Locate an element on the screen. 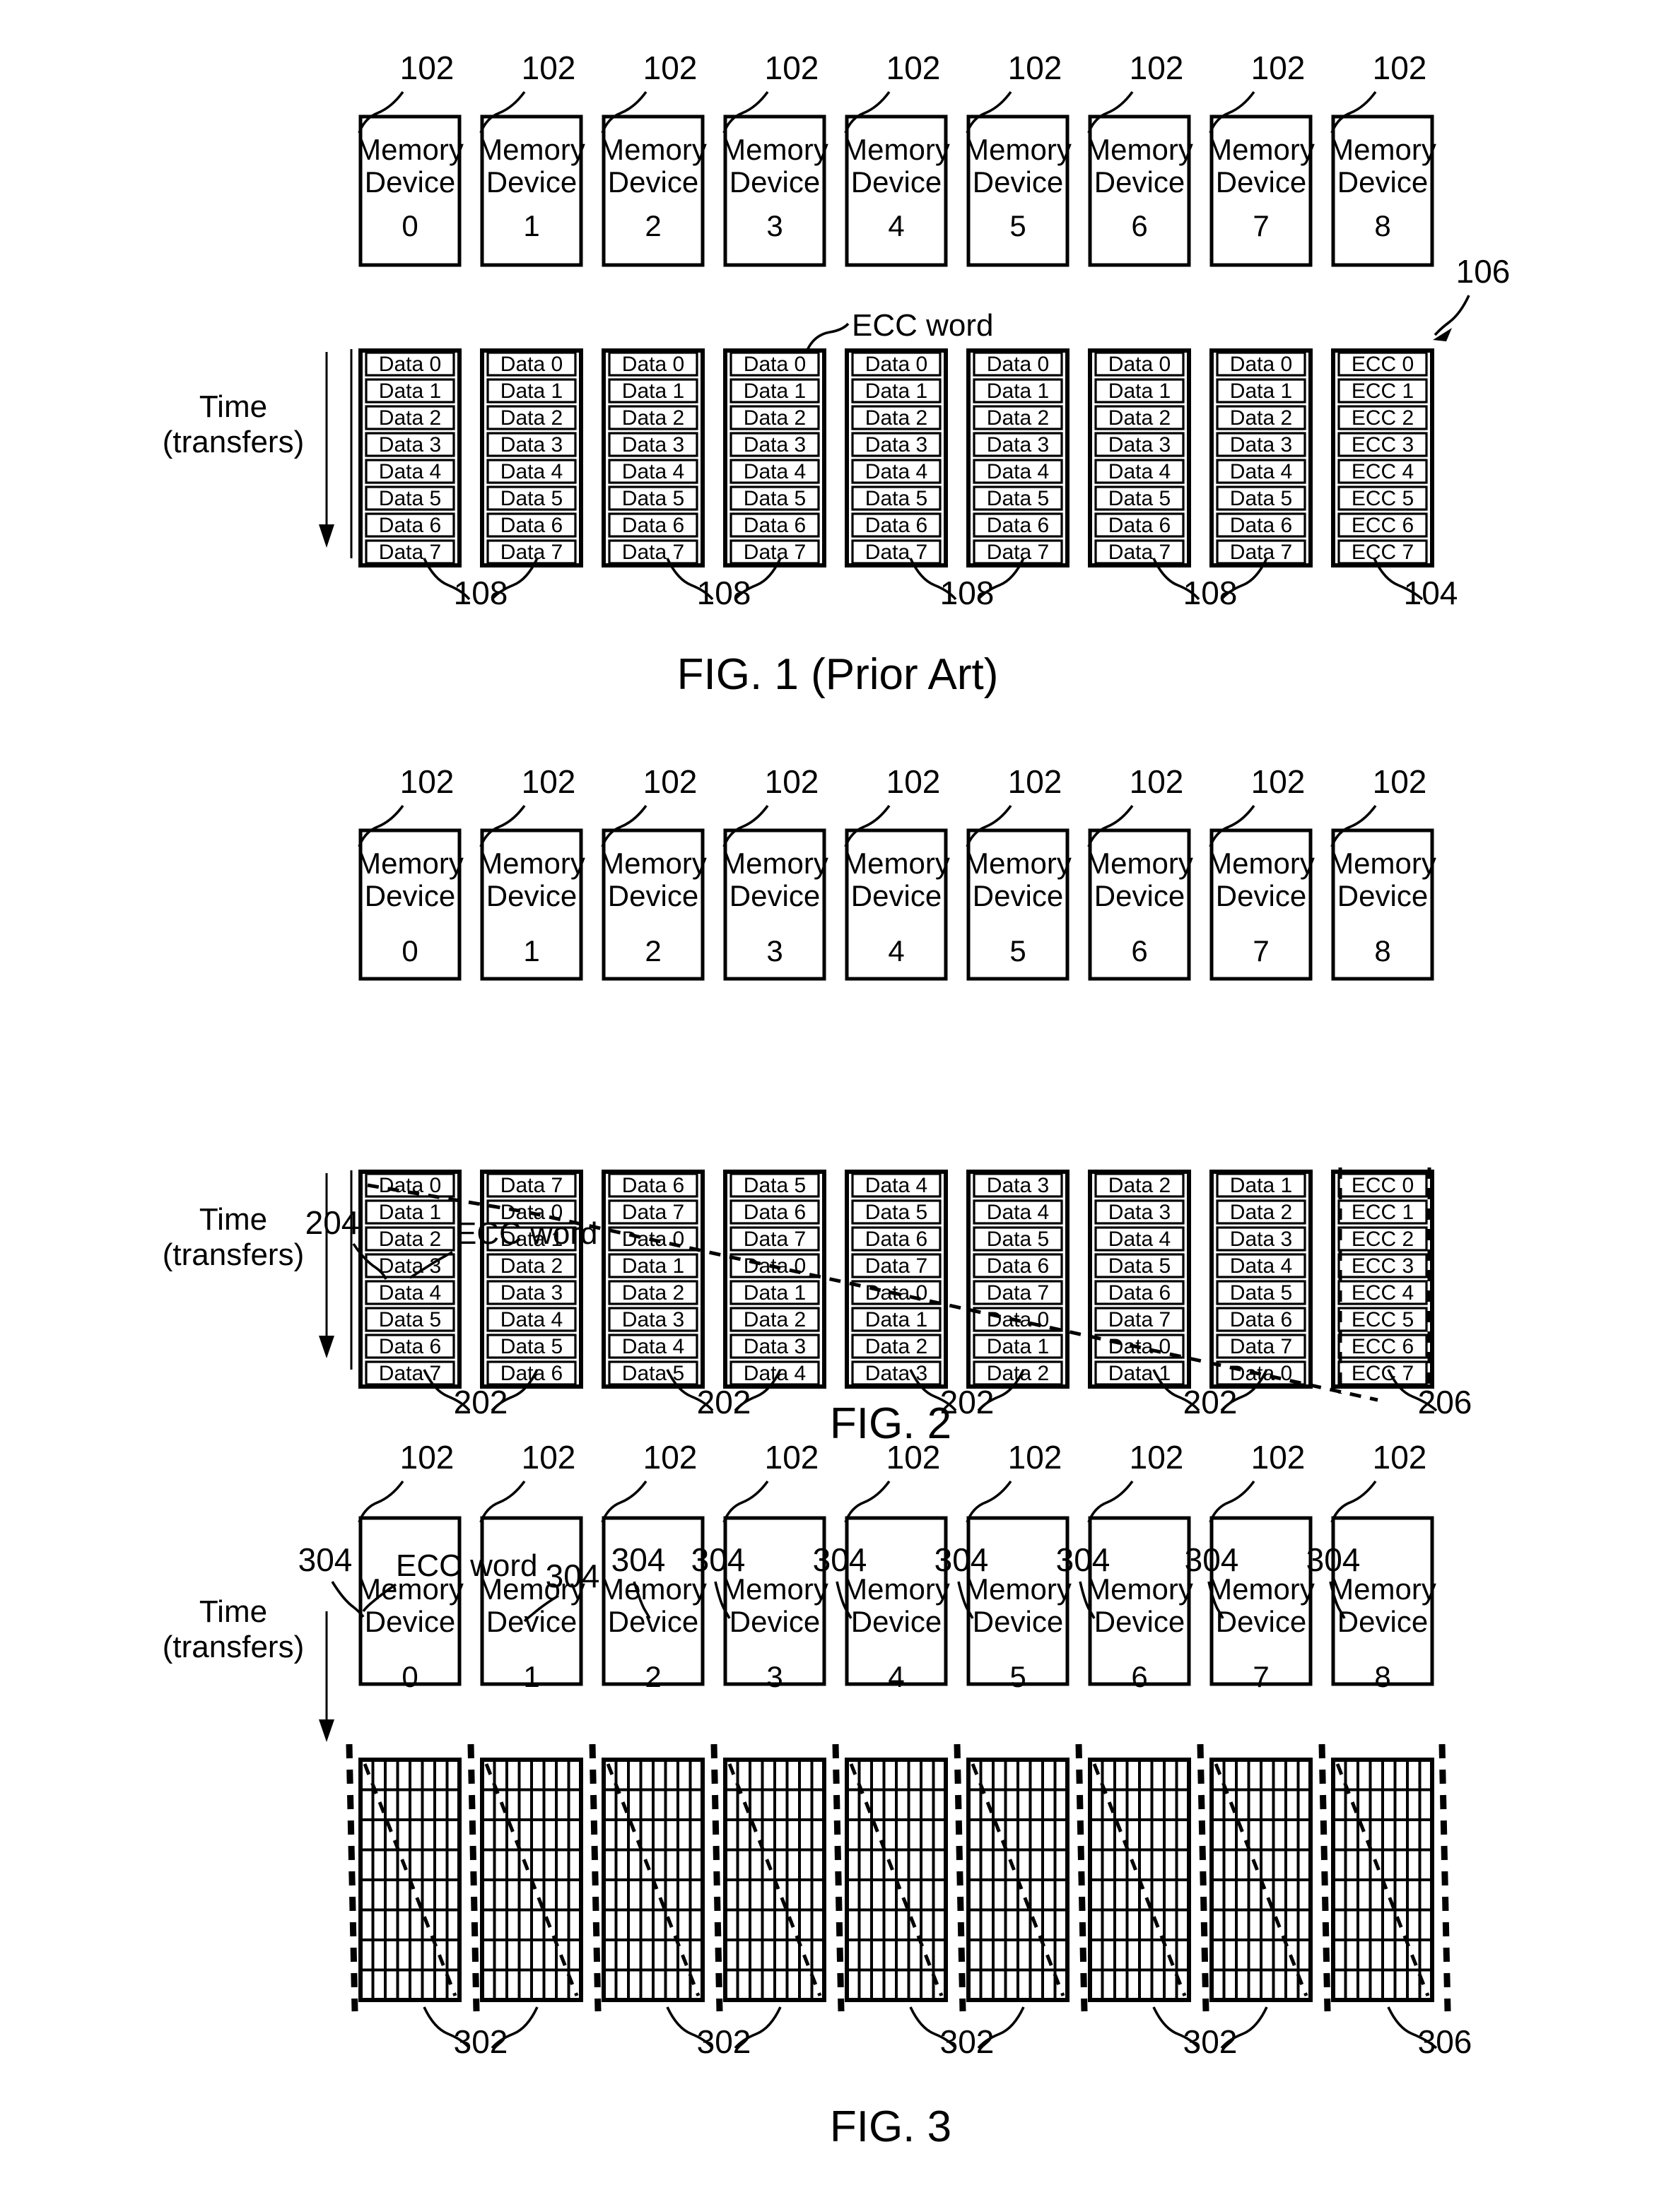  memory-device-box: Memory Device 1 is located at coordinates (531, 190).